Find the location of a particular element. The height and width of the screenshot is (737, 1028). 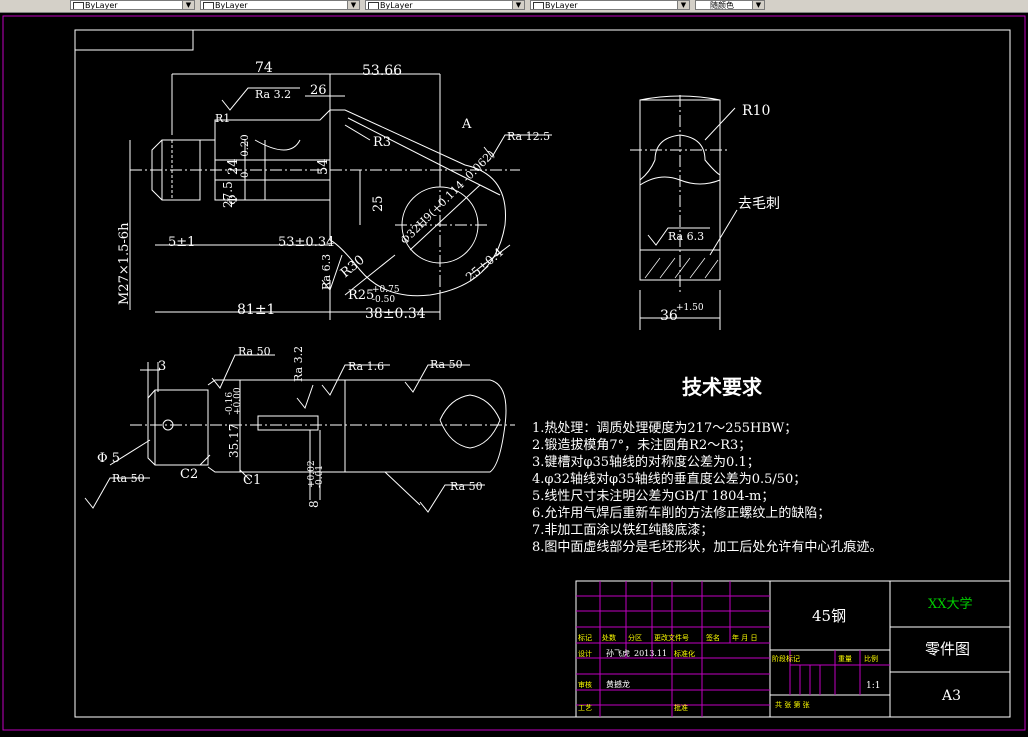

ra-3-2: Ra 3.2 is located at coordinates (298, 364).